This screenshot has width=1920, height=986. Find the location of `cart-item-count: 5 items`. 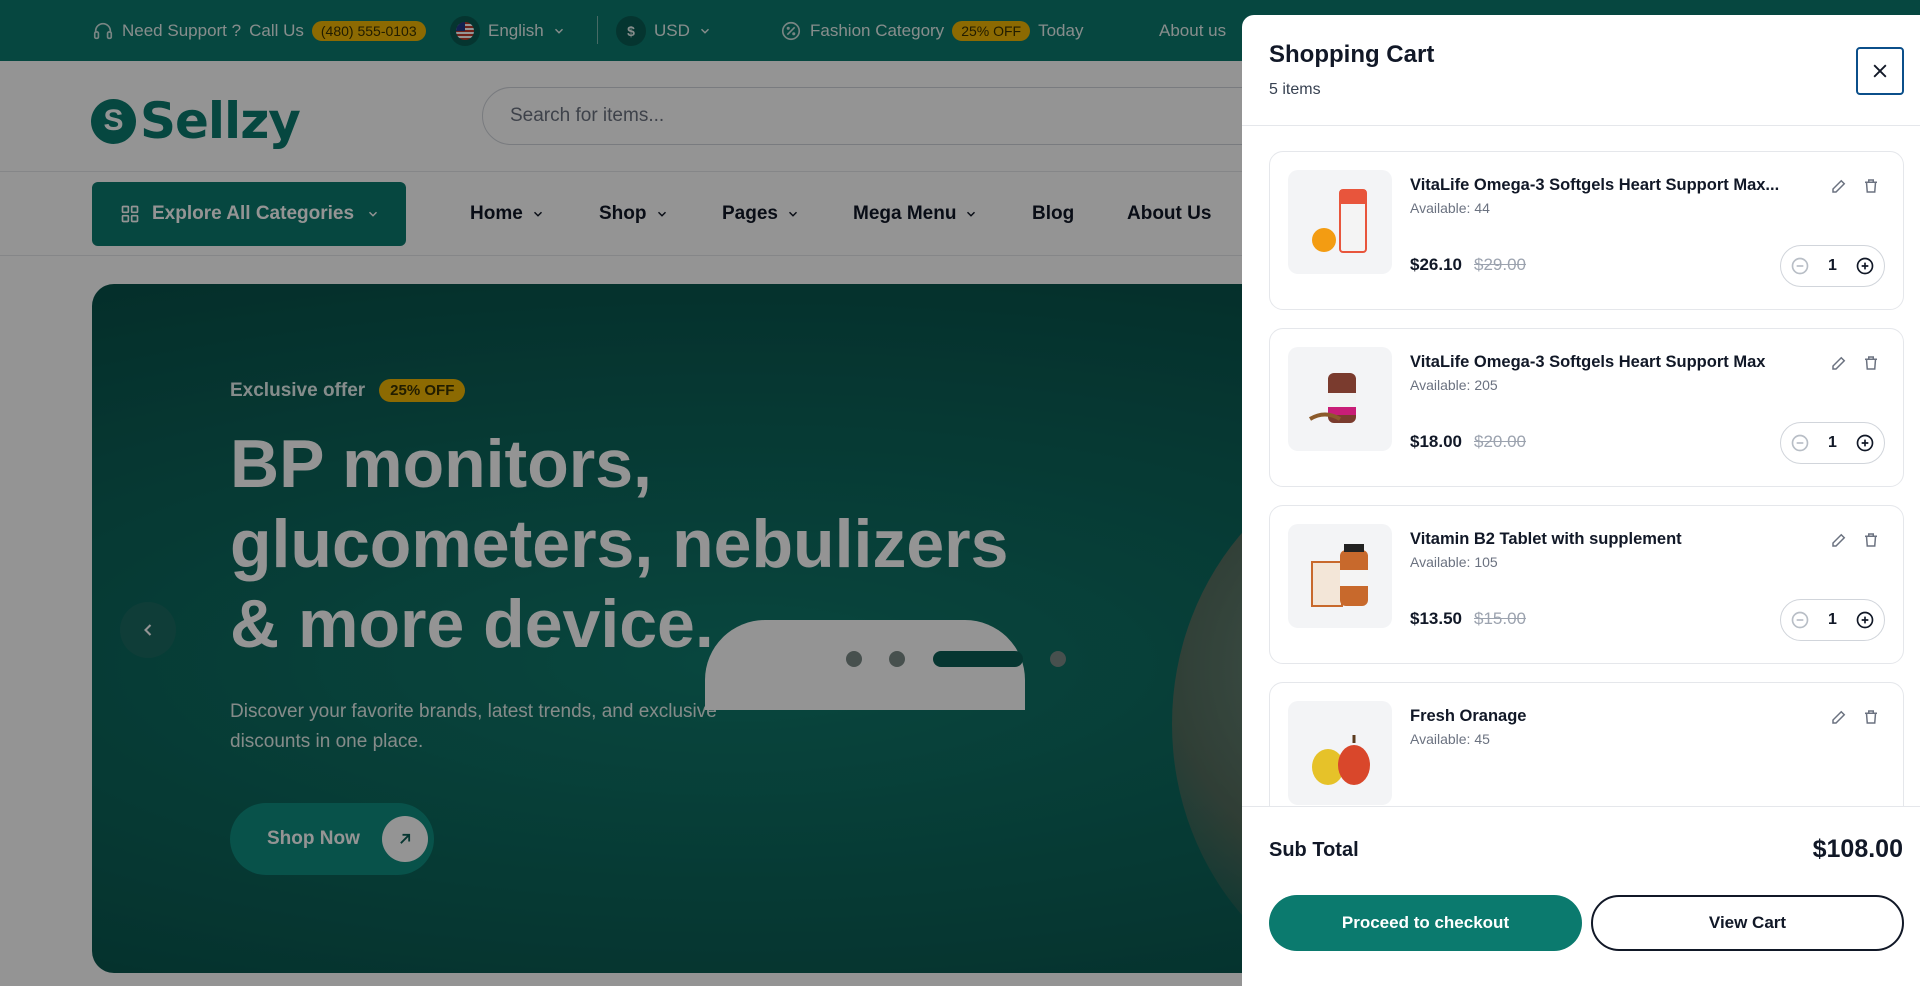

cart-item-count: 5 items is located at coordinates (1295, 89).